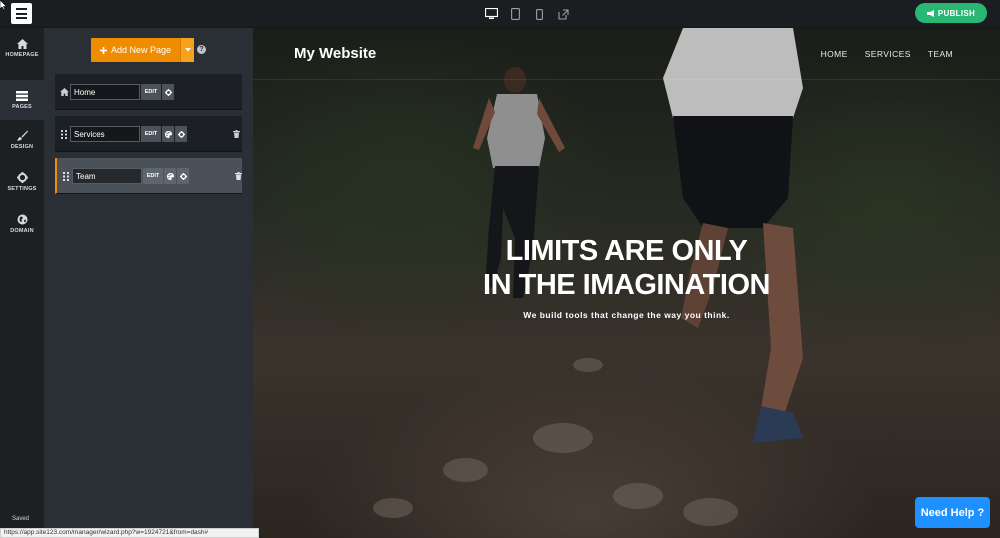 This screenshot has height=538, width=1000. I want to click on rail-item-settings: SETTINGS, so click(22, 182).